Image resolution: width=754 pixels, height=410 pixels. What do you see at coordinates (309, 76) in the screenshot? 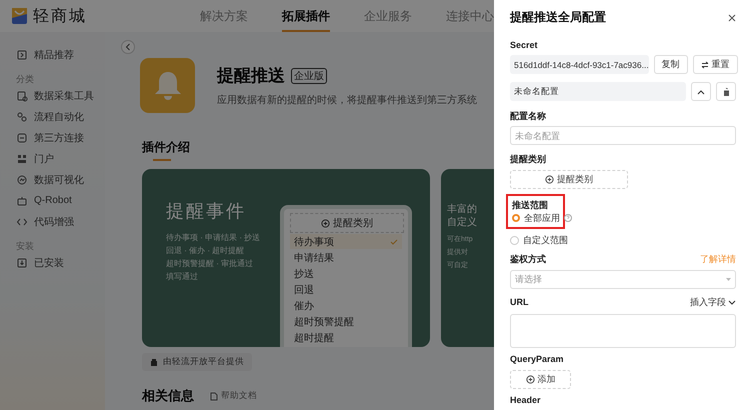
I see `edition-tag: 企业版` at bounding box center [309, 76].